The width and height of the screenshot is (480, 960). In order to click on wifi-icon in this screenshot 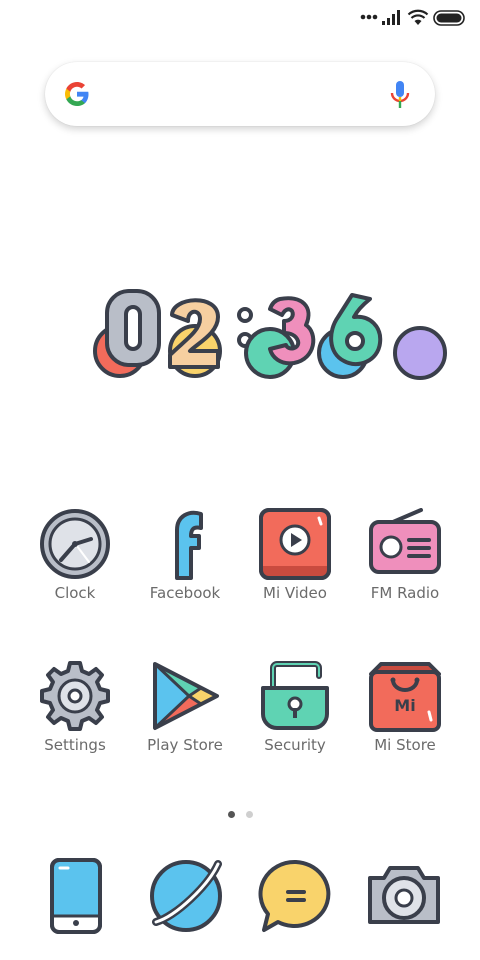, I will do `click(418, 17)`.